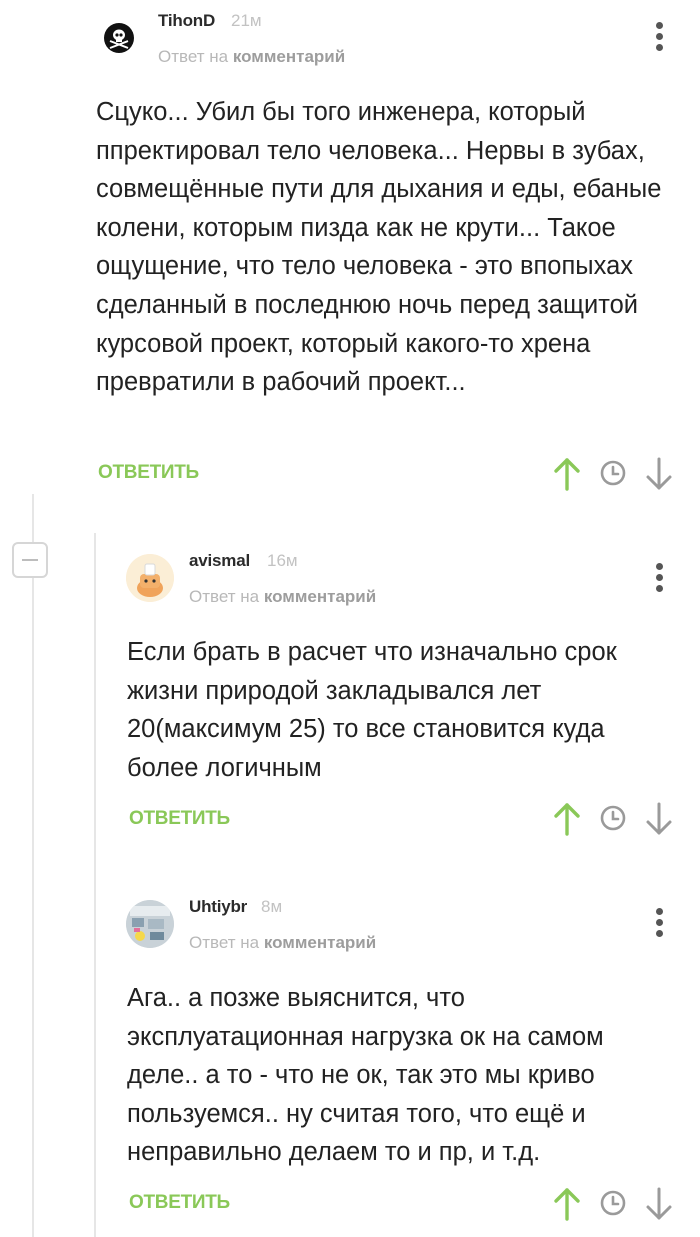 This screenshot has width=700, height=1237. I want to click on thread-line-inner, so click(95, 885).